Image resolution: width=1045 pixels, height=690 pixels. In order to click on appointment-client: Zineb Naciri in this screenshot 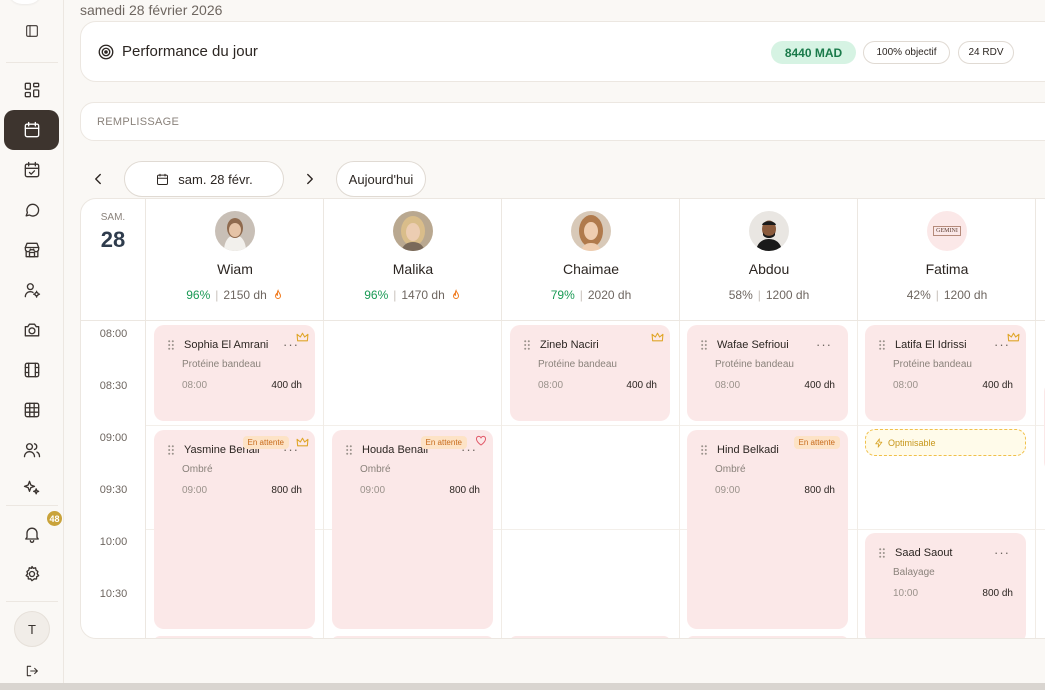, I will do `click(569, 345)`.